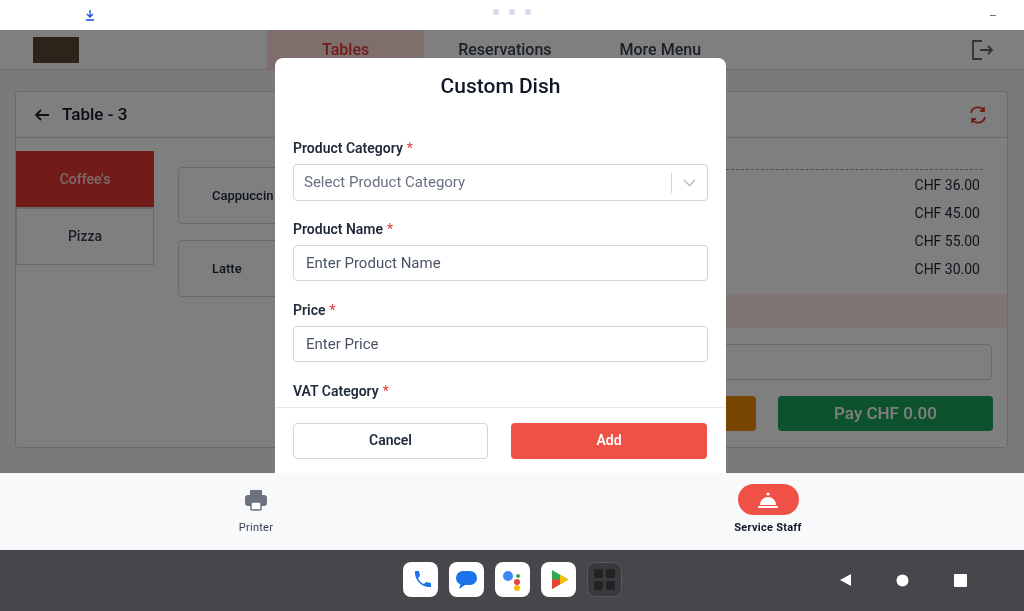  What do you see at coordinates (42, 114) in the screenshot?
I see `back-arrow-icon` at bounding box center [42, 114].